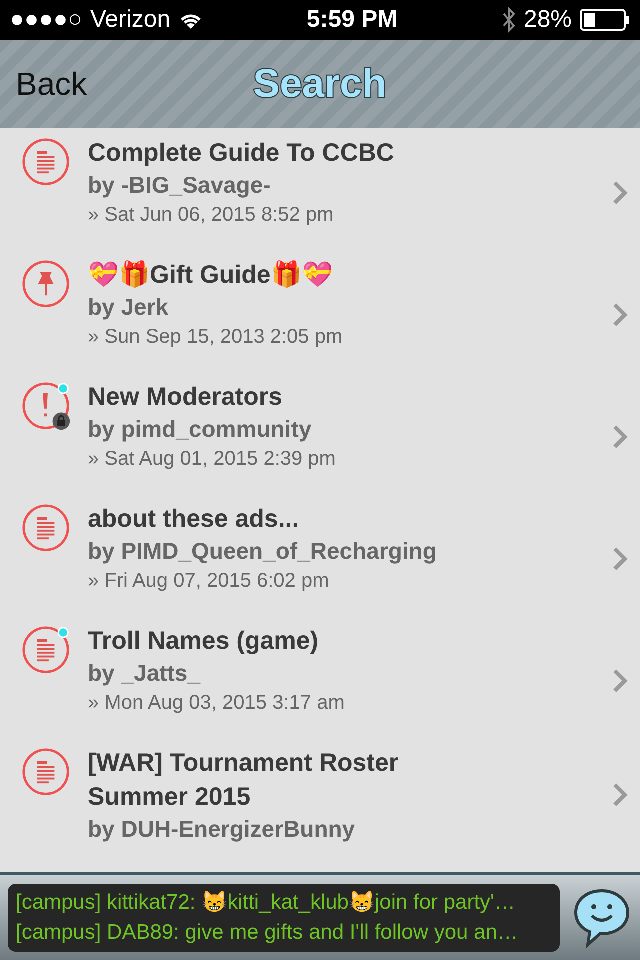  Describe the element at coordinates (602, 917) in the screenshot. I see `chat-bubble-icon` at that location.